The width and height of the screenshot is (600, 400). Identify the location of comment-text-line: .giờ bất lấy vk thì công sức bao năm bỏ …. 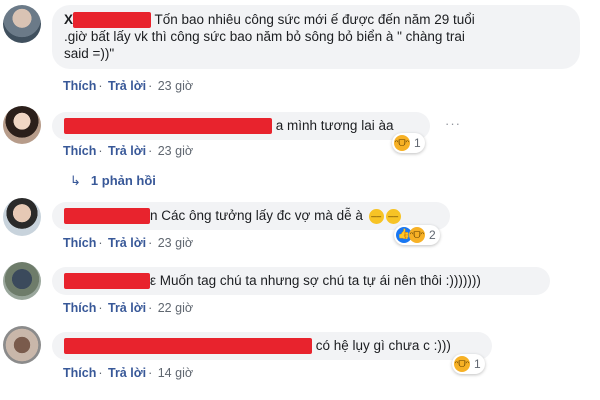
(264, 37).